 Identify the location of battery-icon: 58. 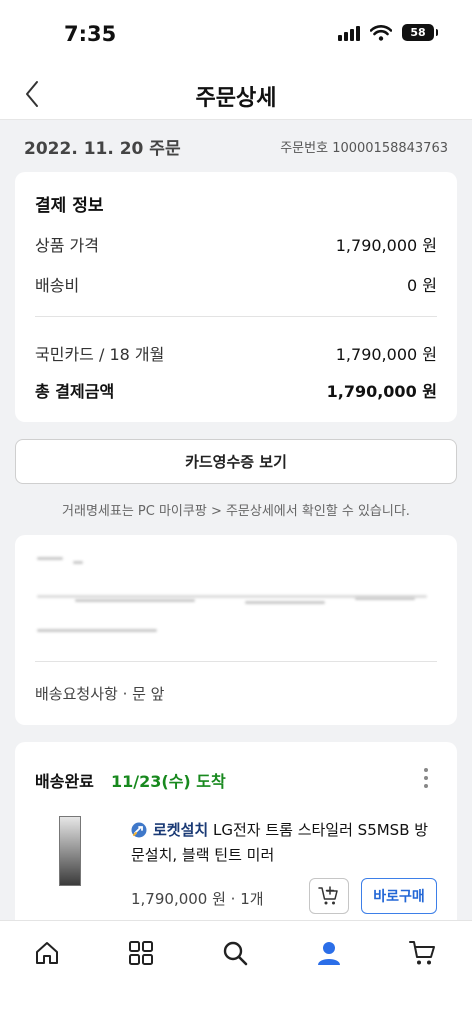
(420, 32).